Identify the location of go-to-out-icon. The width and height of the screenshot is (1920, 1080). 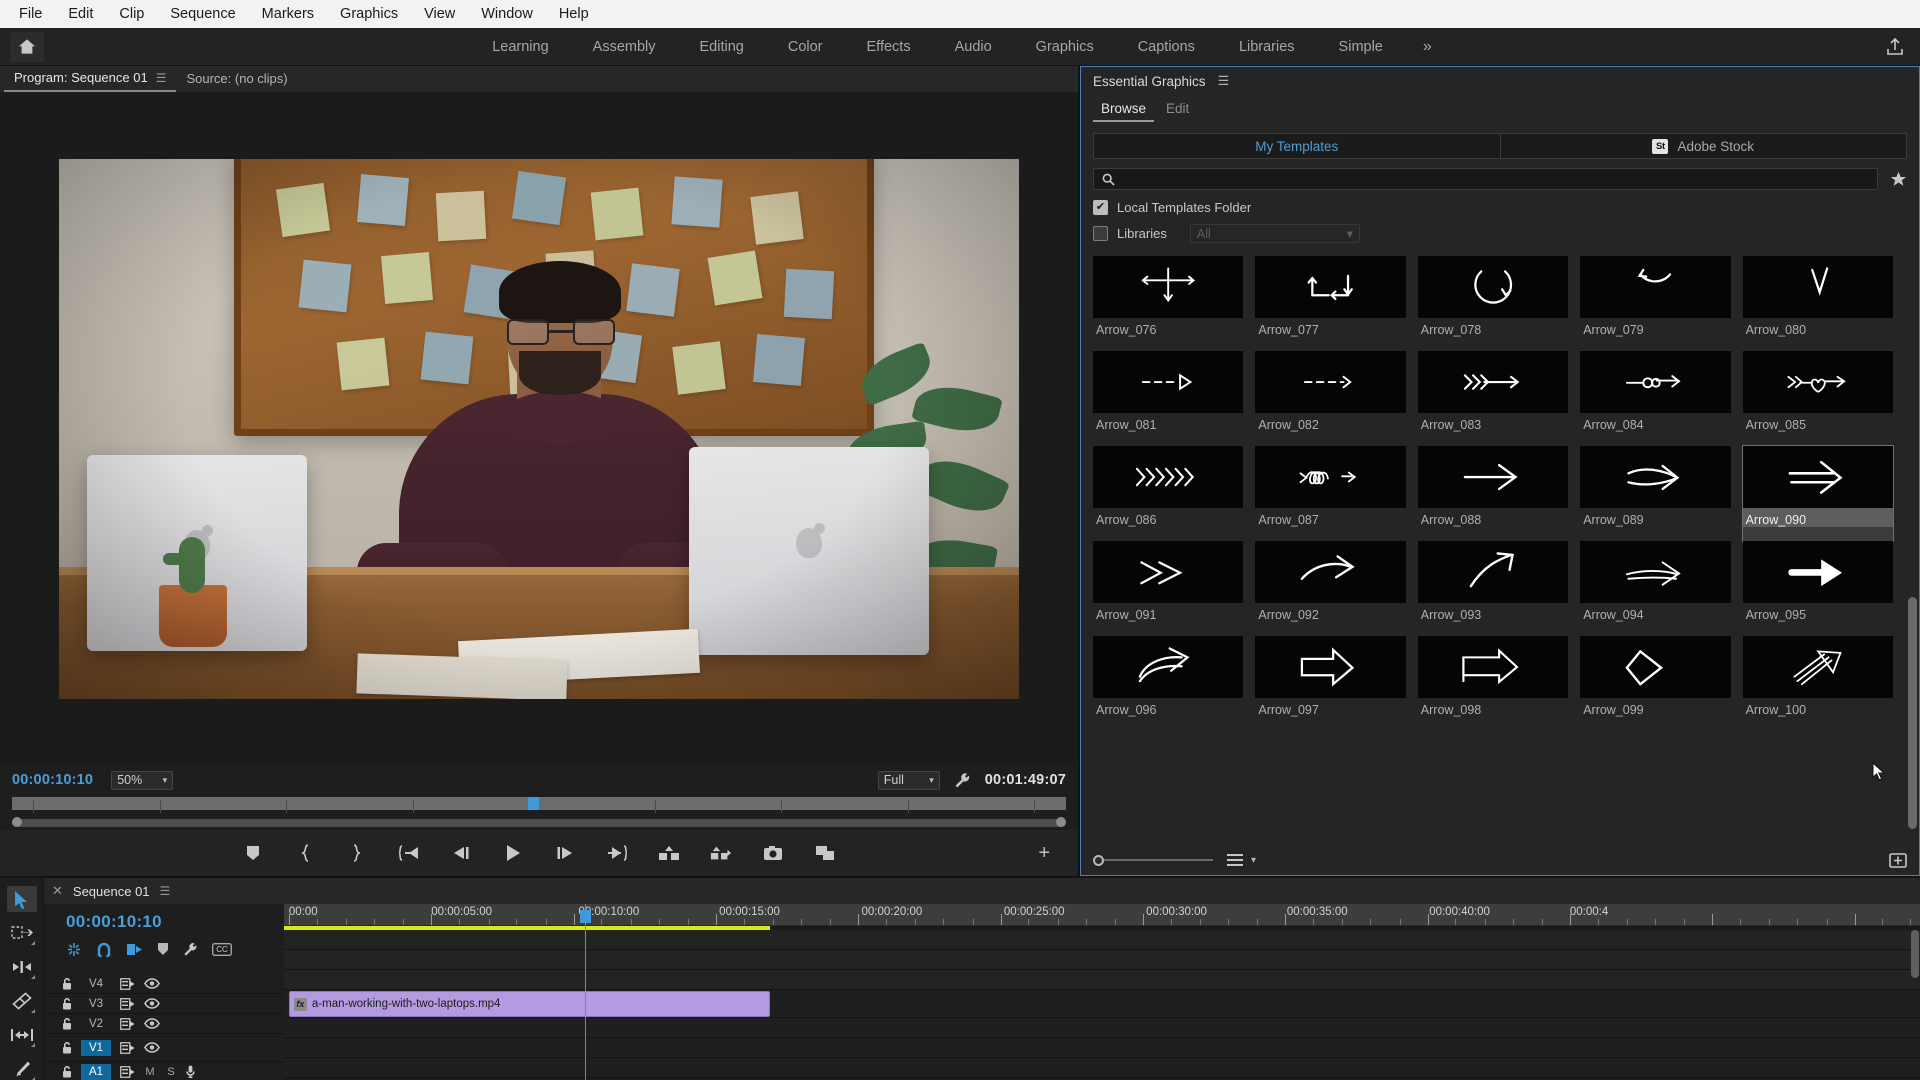
(617, 853).